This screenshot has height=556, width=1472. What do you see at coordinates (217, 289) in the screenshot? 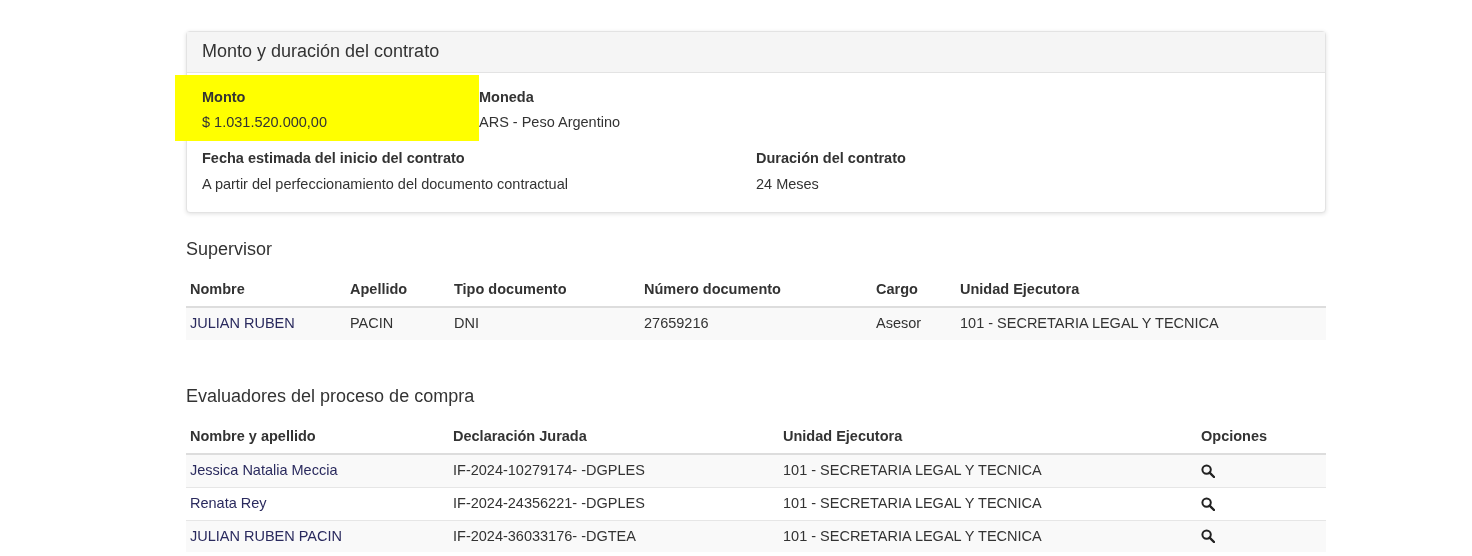
I see `column-header: Nombre` at bounding box center [217, 289].